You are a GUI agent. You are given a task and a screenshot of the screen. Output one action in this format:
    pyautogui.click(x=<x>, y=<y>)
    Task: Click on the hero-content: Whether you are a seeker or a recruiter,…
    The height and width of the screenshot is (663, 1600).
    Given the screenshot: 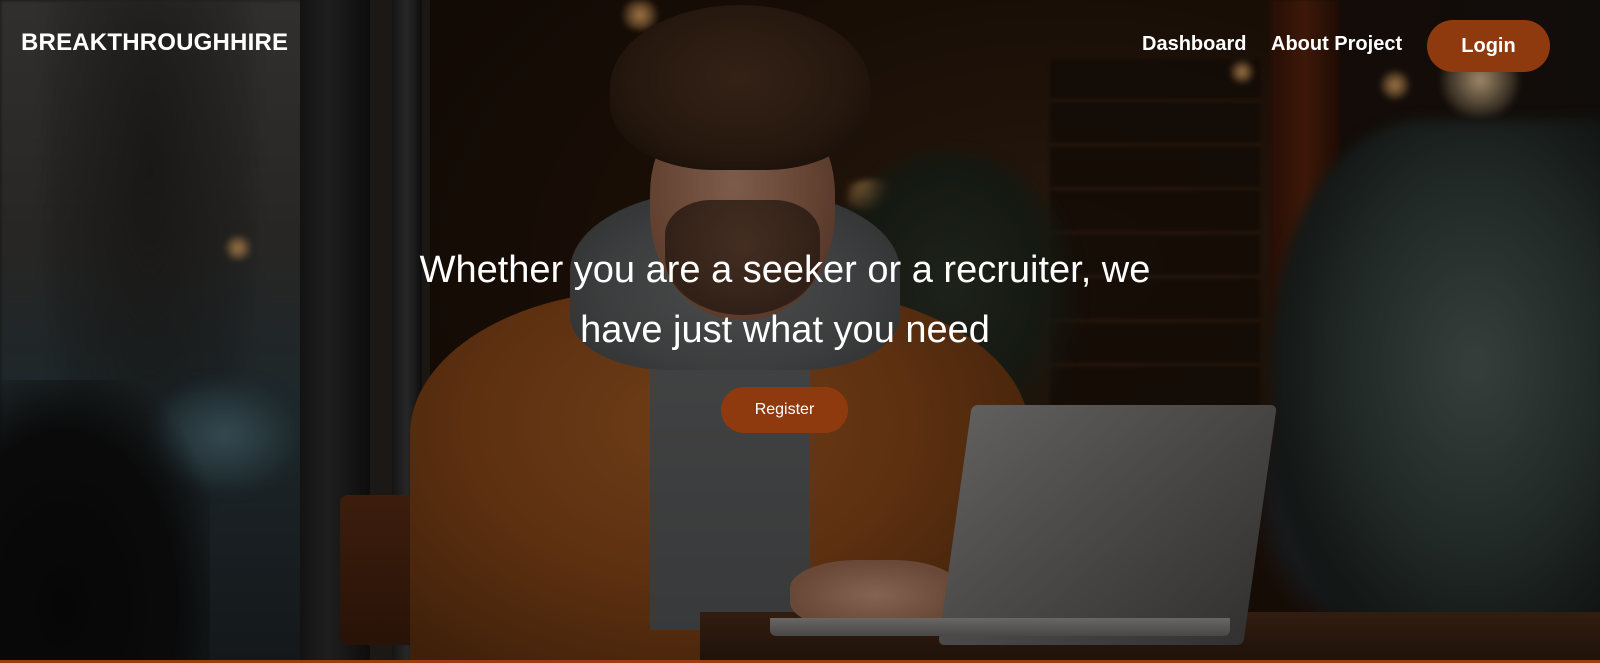 What is the action you would take?
    pyautogui.click(x=785, y=336)
    